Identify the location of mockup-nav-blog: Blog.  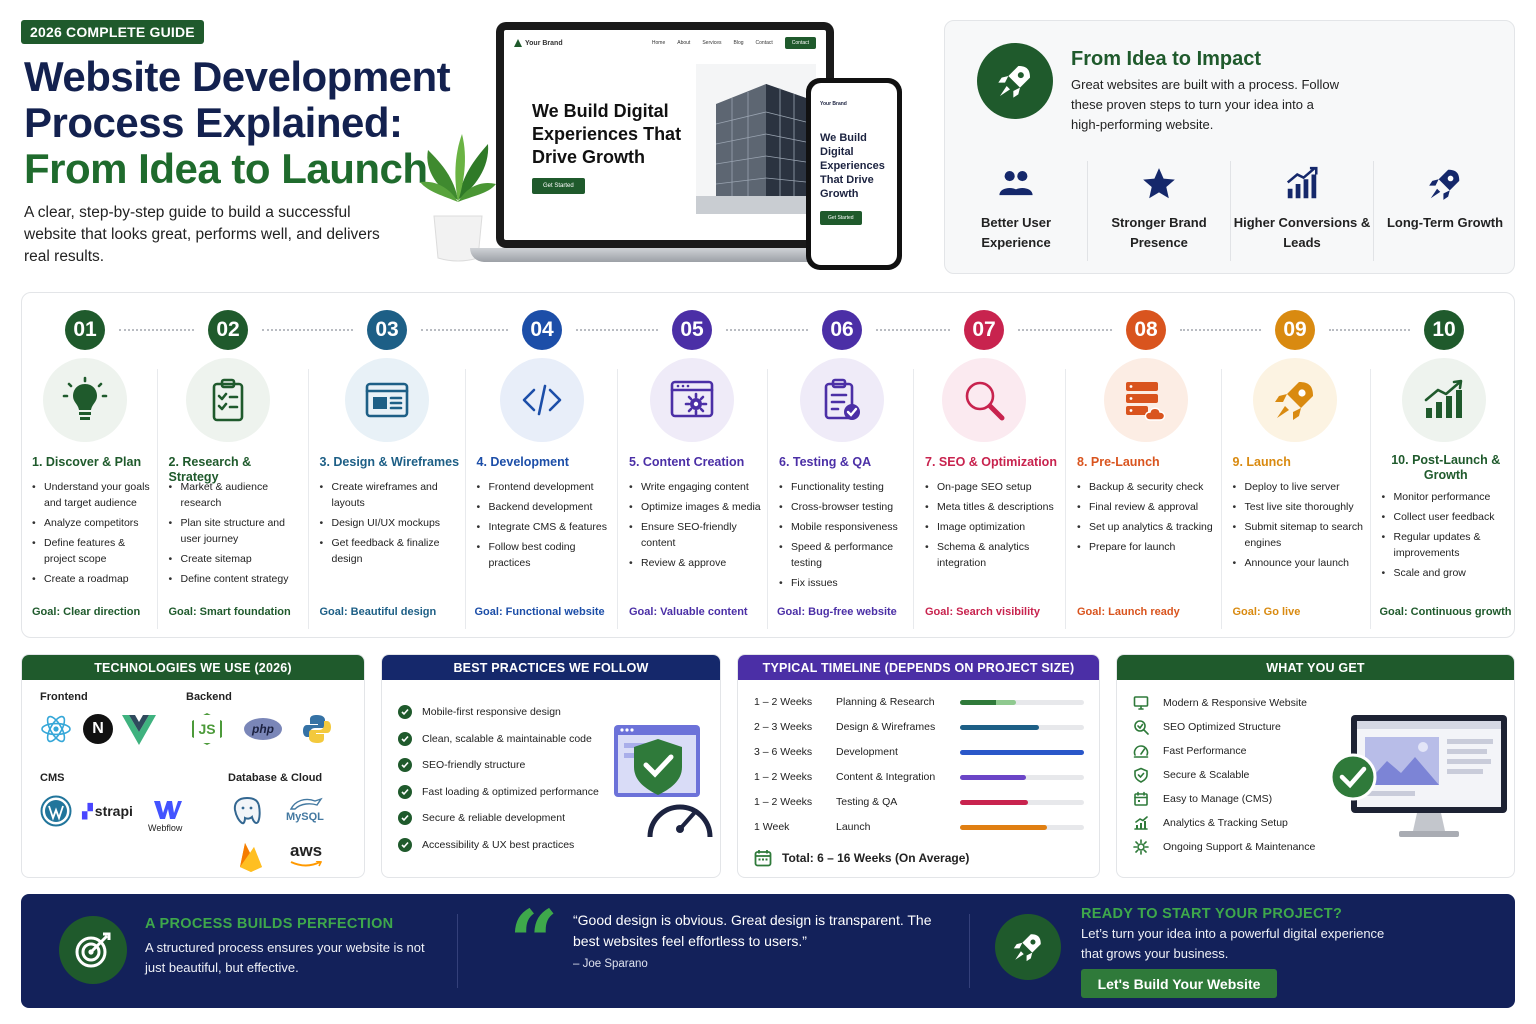
(738, 43).